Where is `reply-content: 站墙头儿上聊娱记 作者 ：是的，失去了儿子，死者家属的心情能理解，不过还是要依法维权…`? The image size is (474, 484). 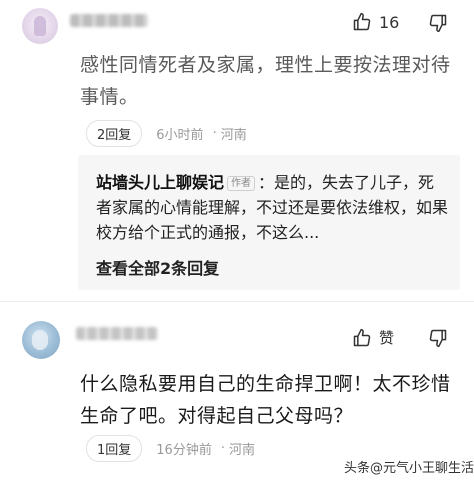
reply-content: 站墙头儿上聊娱记 作者 ：是的，失去了儿子，死者家属的心情能理解，不过还是要依法维权… is located at coordinates (272, 207).